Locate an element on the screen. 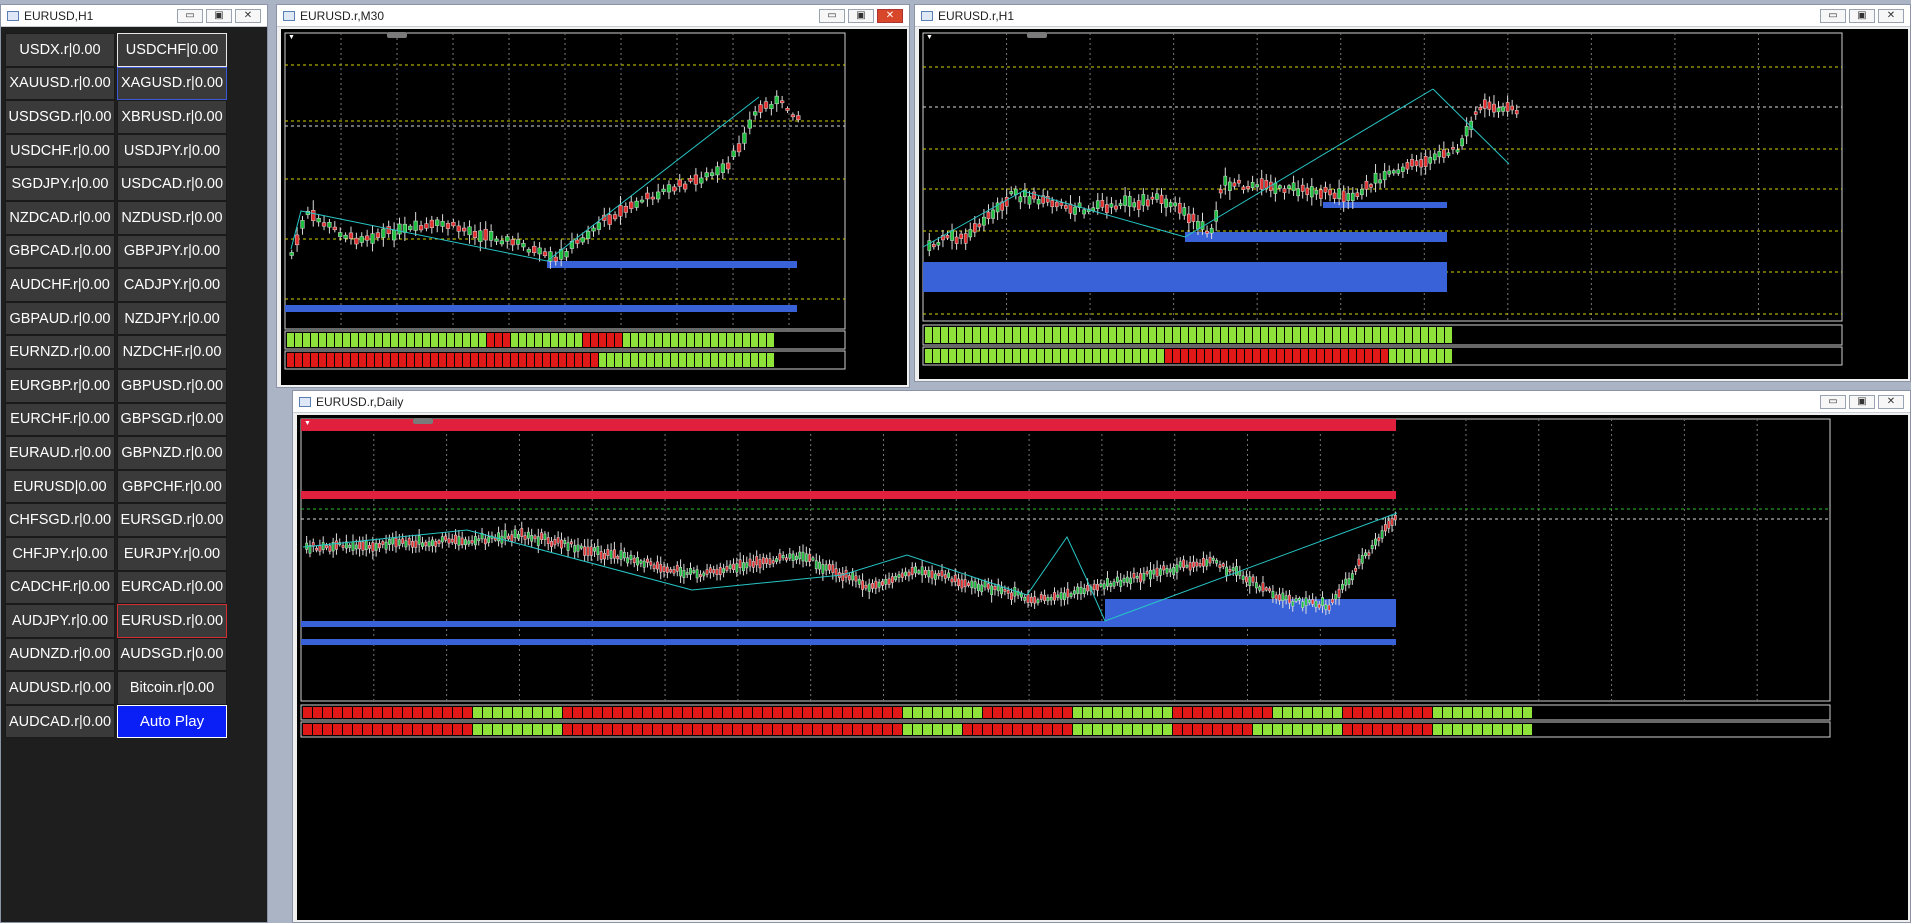  symbol-button: EURJPY.r|0.00 is located at coordinates (172, 553).